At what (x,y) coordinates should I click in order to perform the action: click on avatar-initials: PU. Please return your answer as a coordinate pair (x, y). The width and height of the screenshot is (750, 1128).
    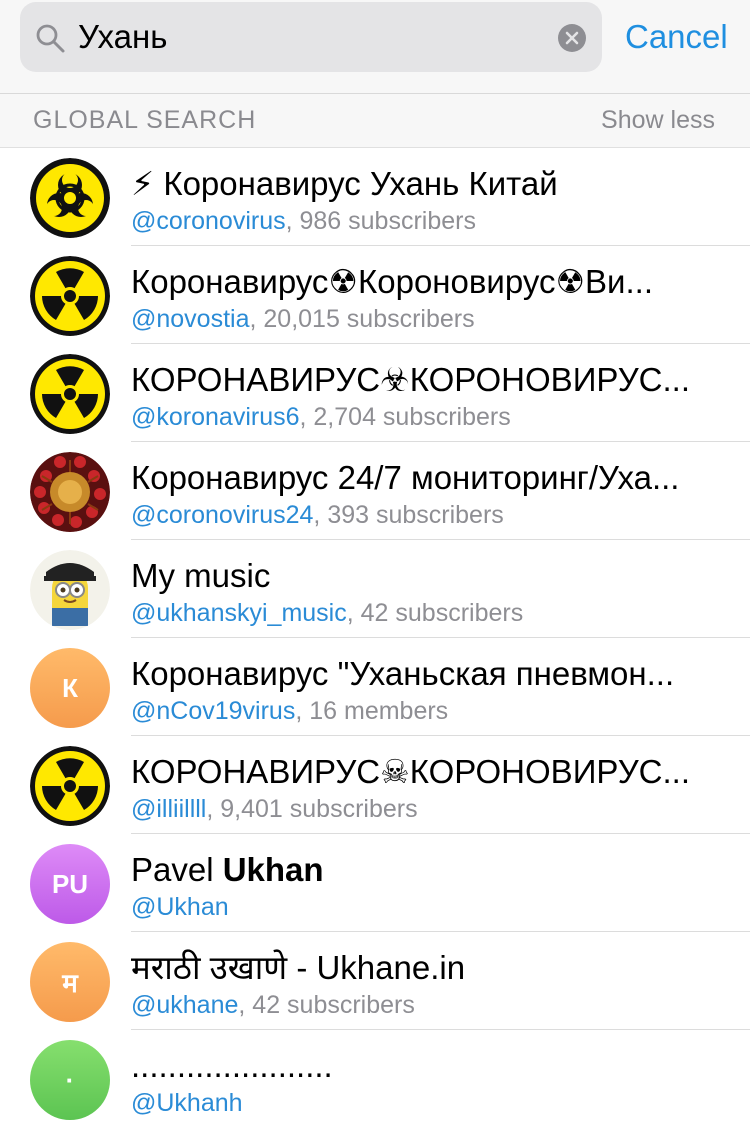
    Looking at the image, I should click on (70, 883).